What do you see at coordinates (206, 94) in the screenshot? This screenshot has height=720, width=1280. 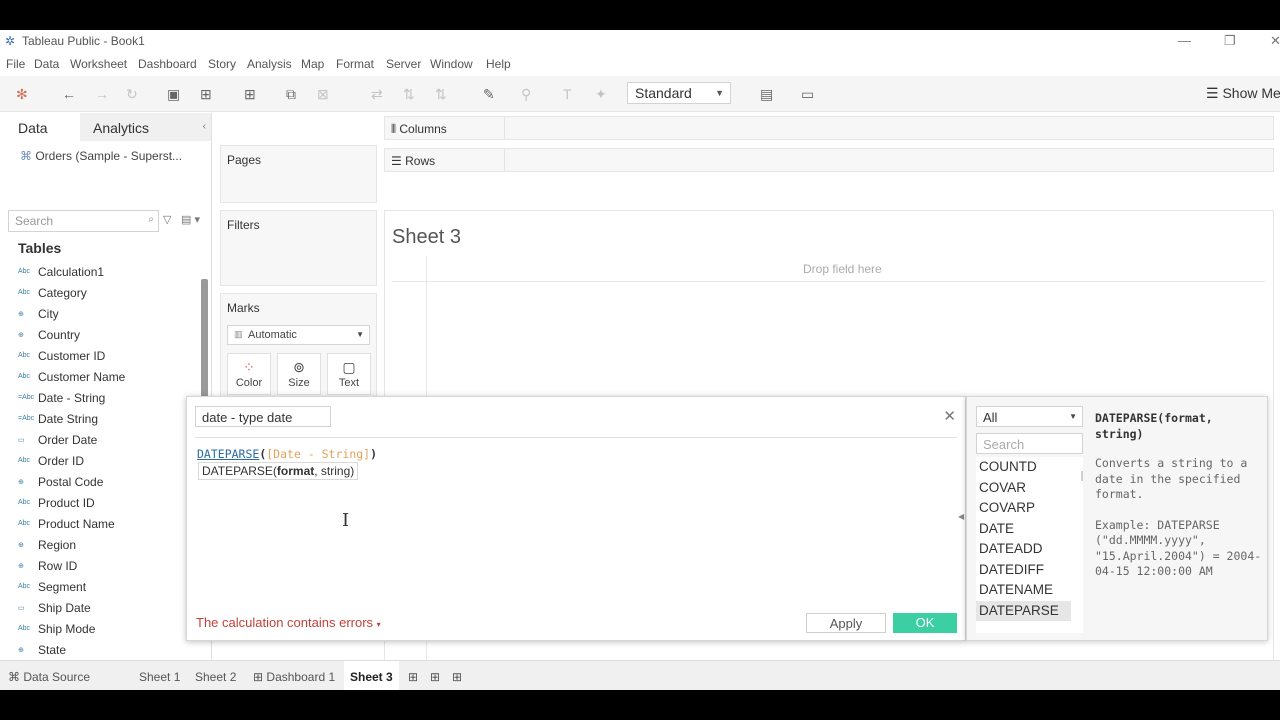 I see `add-datasource-icon: ⊞` at bounding box center [206, 94].